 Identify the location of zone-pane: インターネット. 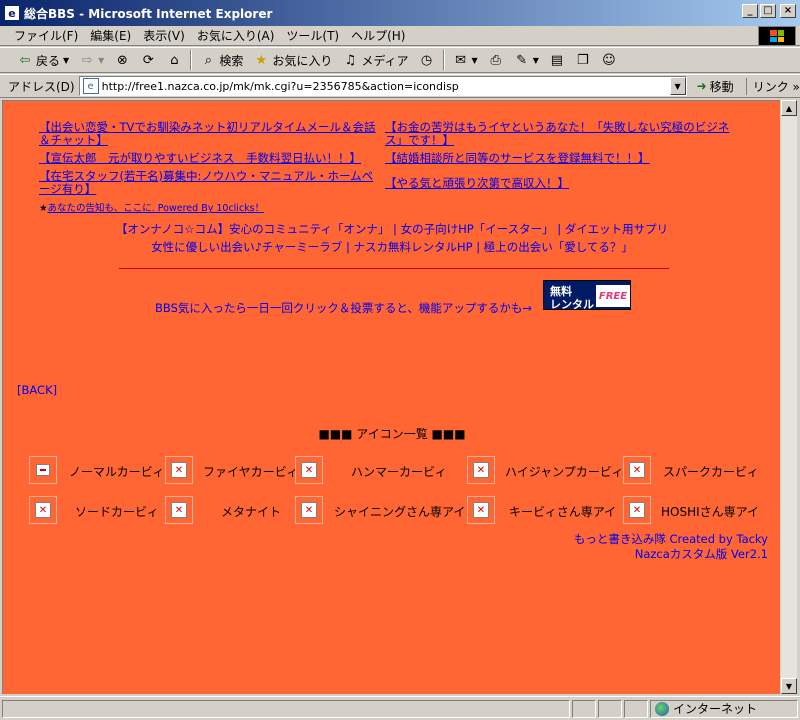
(724, 708).